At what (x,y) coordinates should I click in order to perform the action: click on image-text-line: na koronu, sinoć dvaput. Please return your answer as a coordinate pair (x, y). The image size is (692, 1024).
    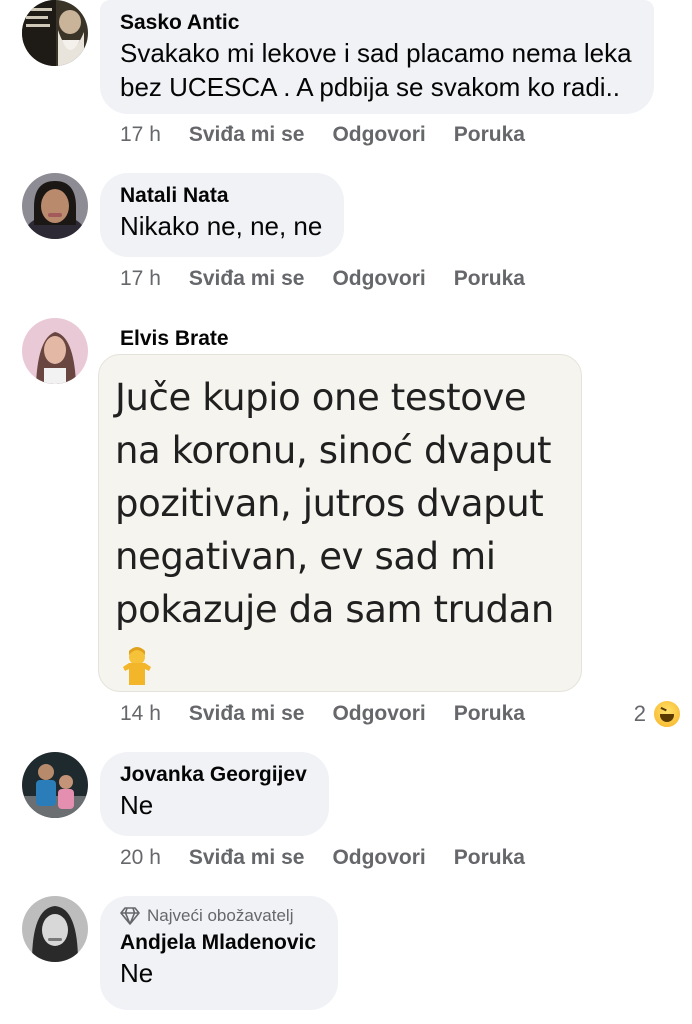
    Looking at the image, I should click on (333, 450).